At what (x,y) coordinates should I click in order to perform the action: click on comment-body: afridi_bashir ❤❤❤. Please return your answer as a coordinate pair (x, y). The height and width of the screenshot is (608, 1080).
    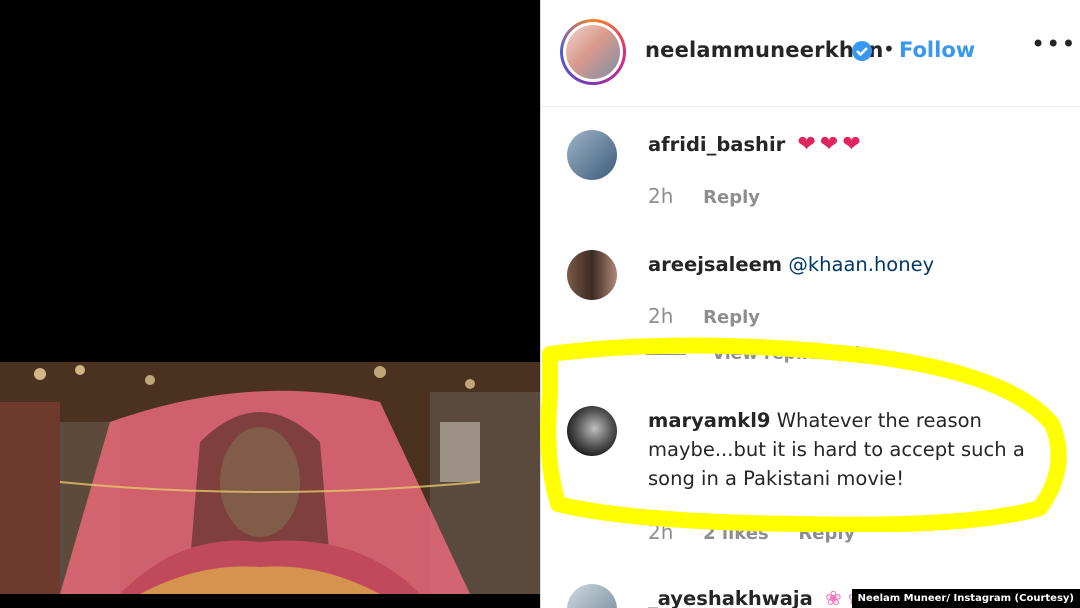
    Looking at the image, I should click on (843, 144).